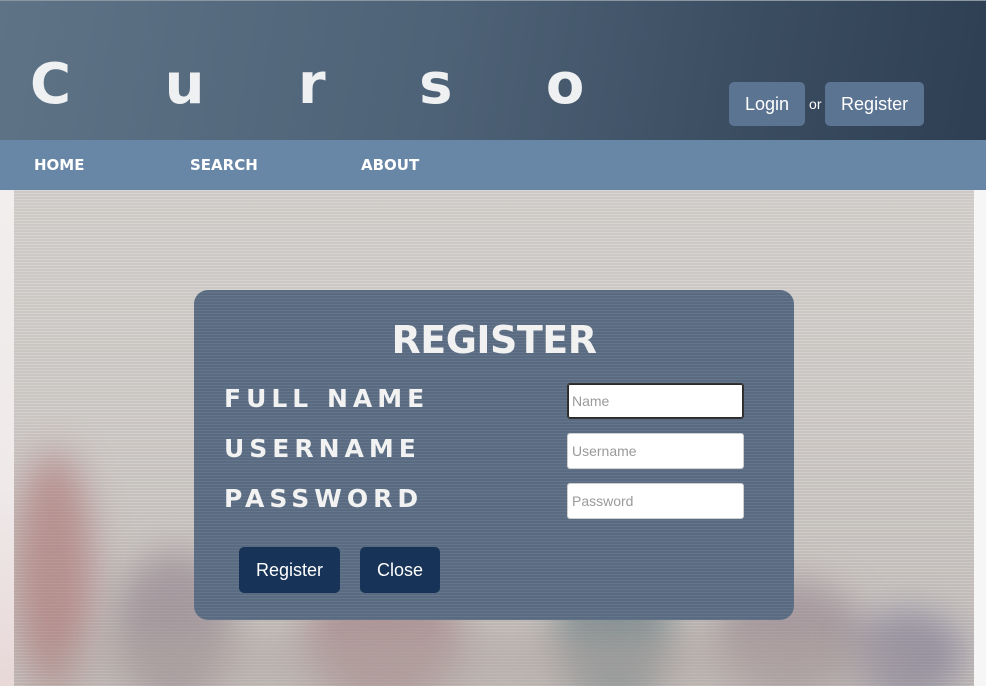 The width and height of the screenshot is (986, 686). I want to click on header-register-button: Register, so click(875, 104).